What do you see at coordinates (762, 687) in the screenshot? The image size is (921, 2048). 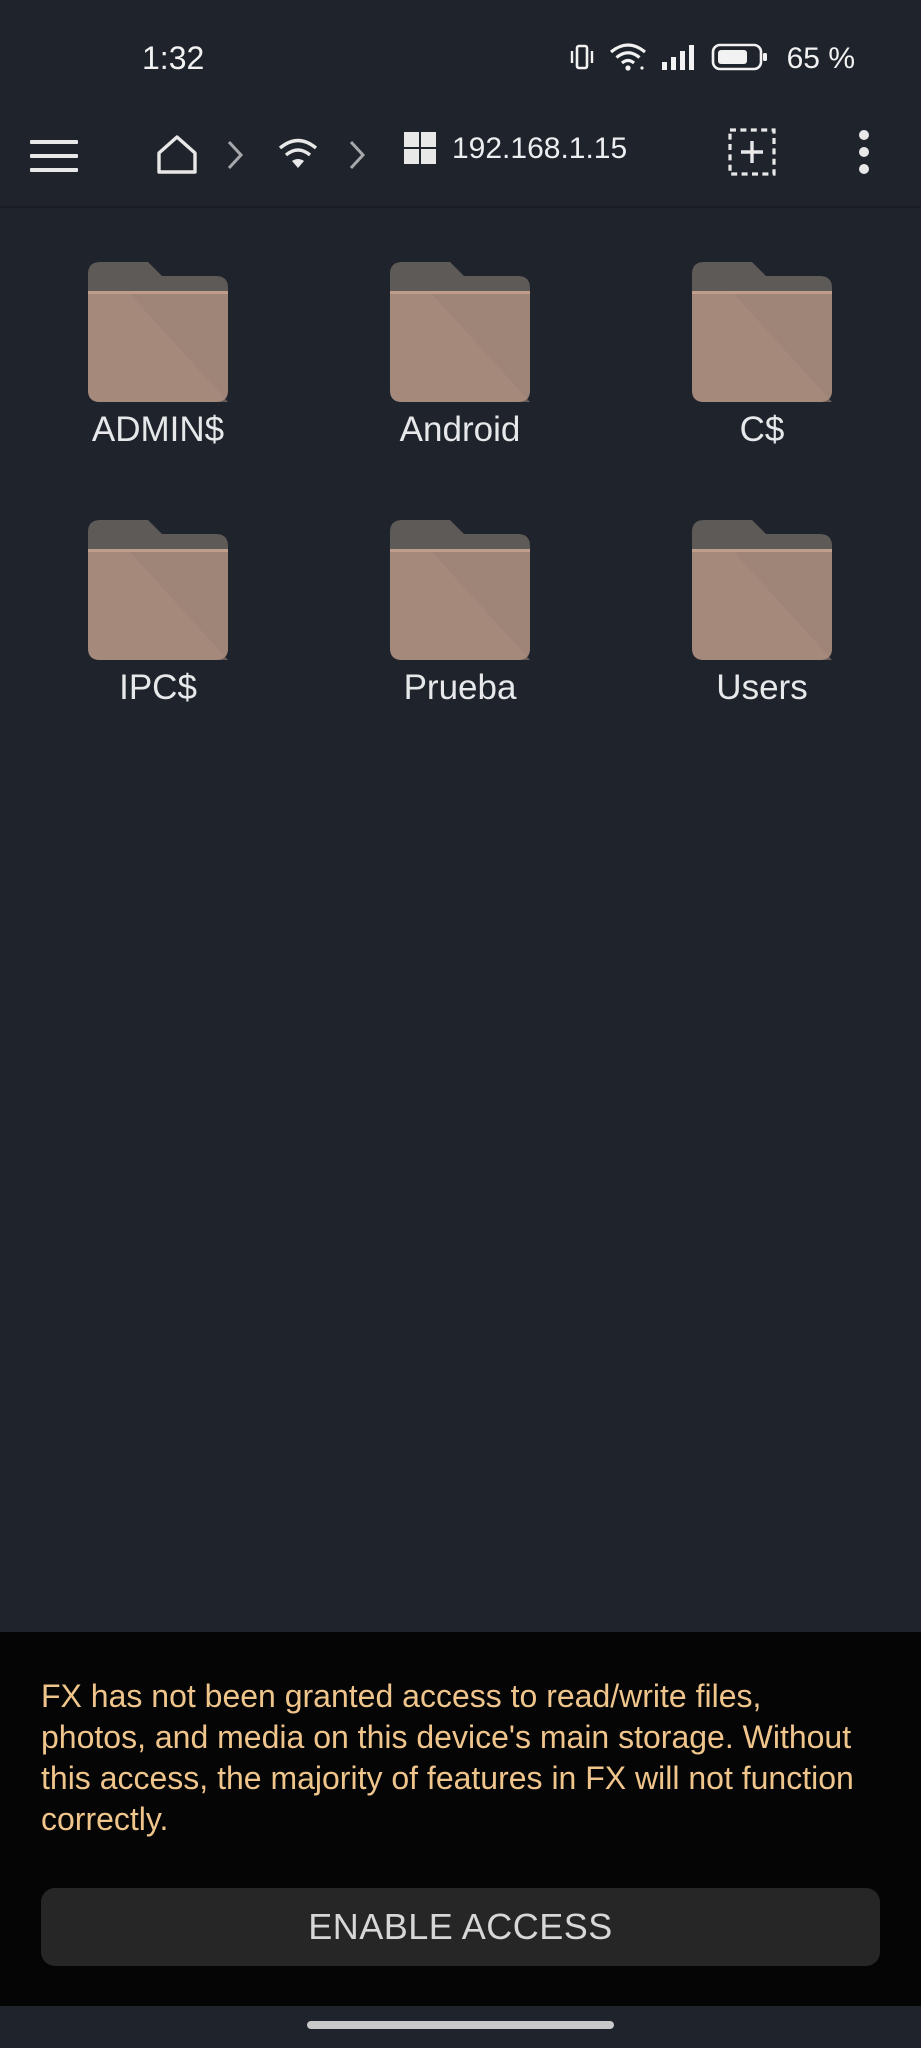 I see `folder-name: Users` at bounding box center [762, 687].